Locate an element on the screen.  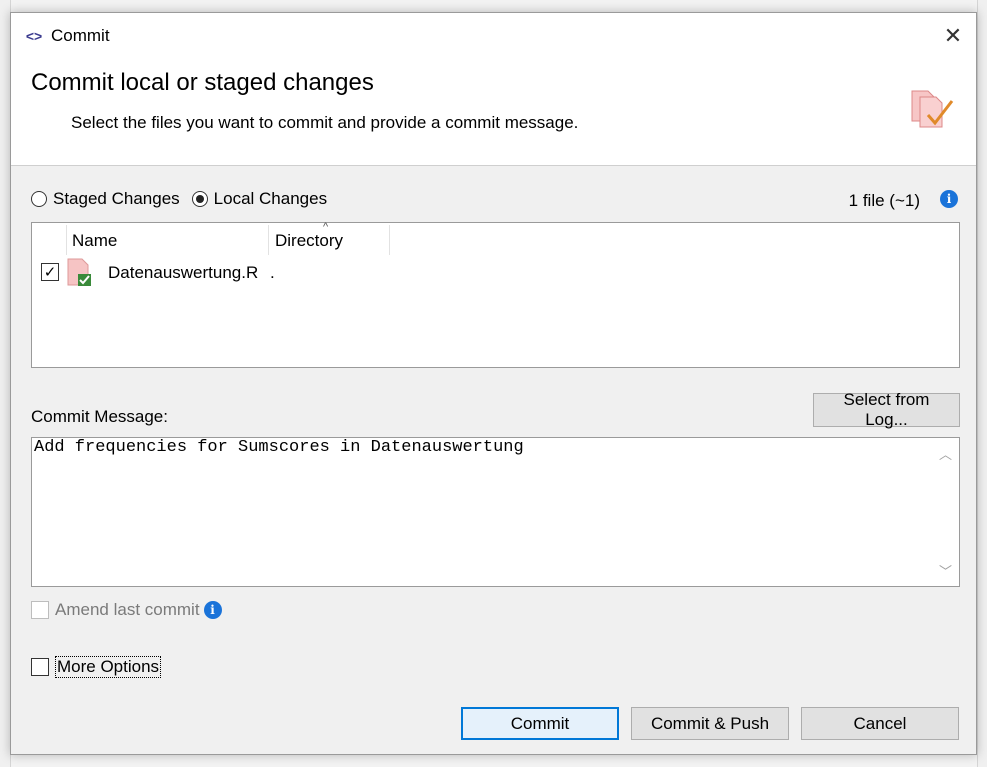
radio-indicator-selected is located at coordinates (199, 199).